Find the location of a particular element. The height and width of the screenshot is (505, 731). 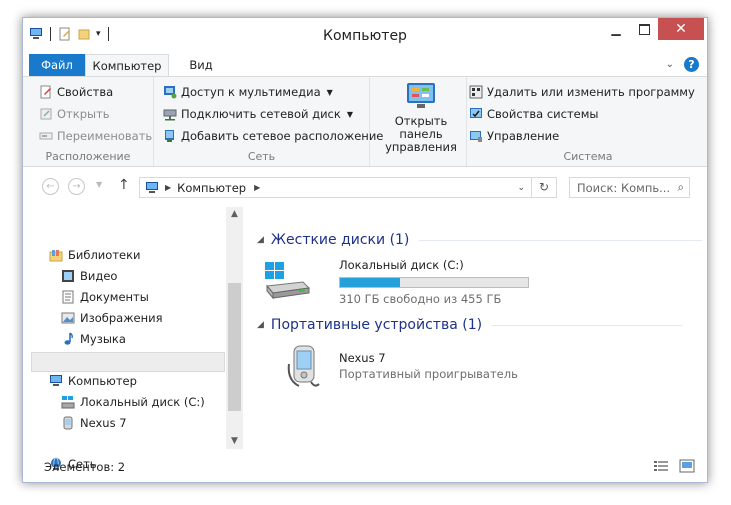

address-dropdown-icon: ⌄ is located at coordinates (521, 188).